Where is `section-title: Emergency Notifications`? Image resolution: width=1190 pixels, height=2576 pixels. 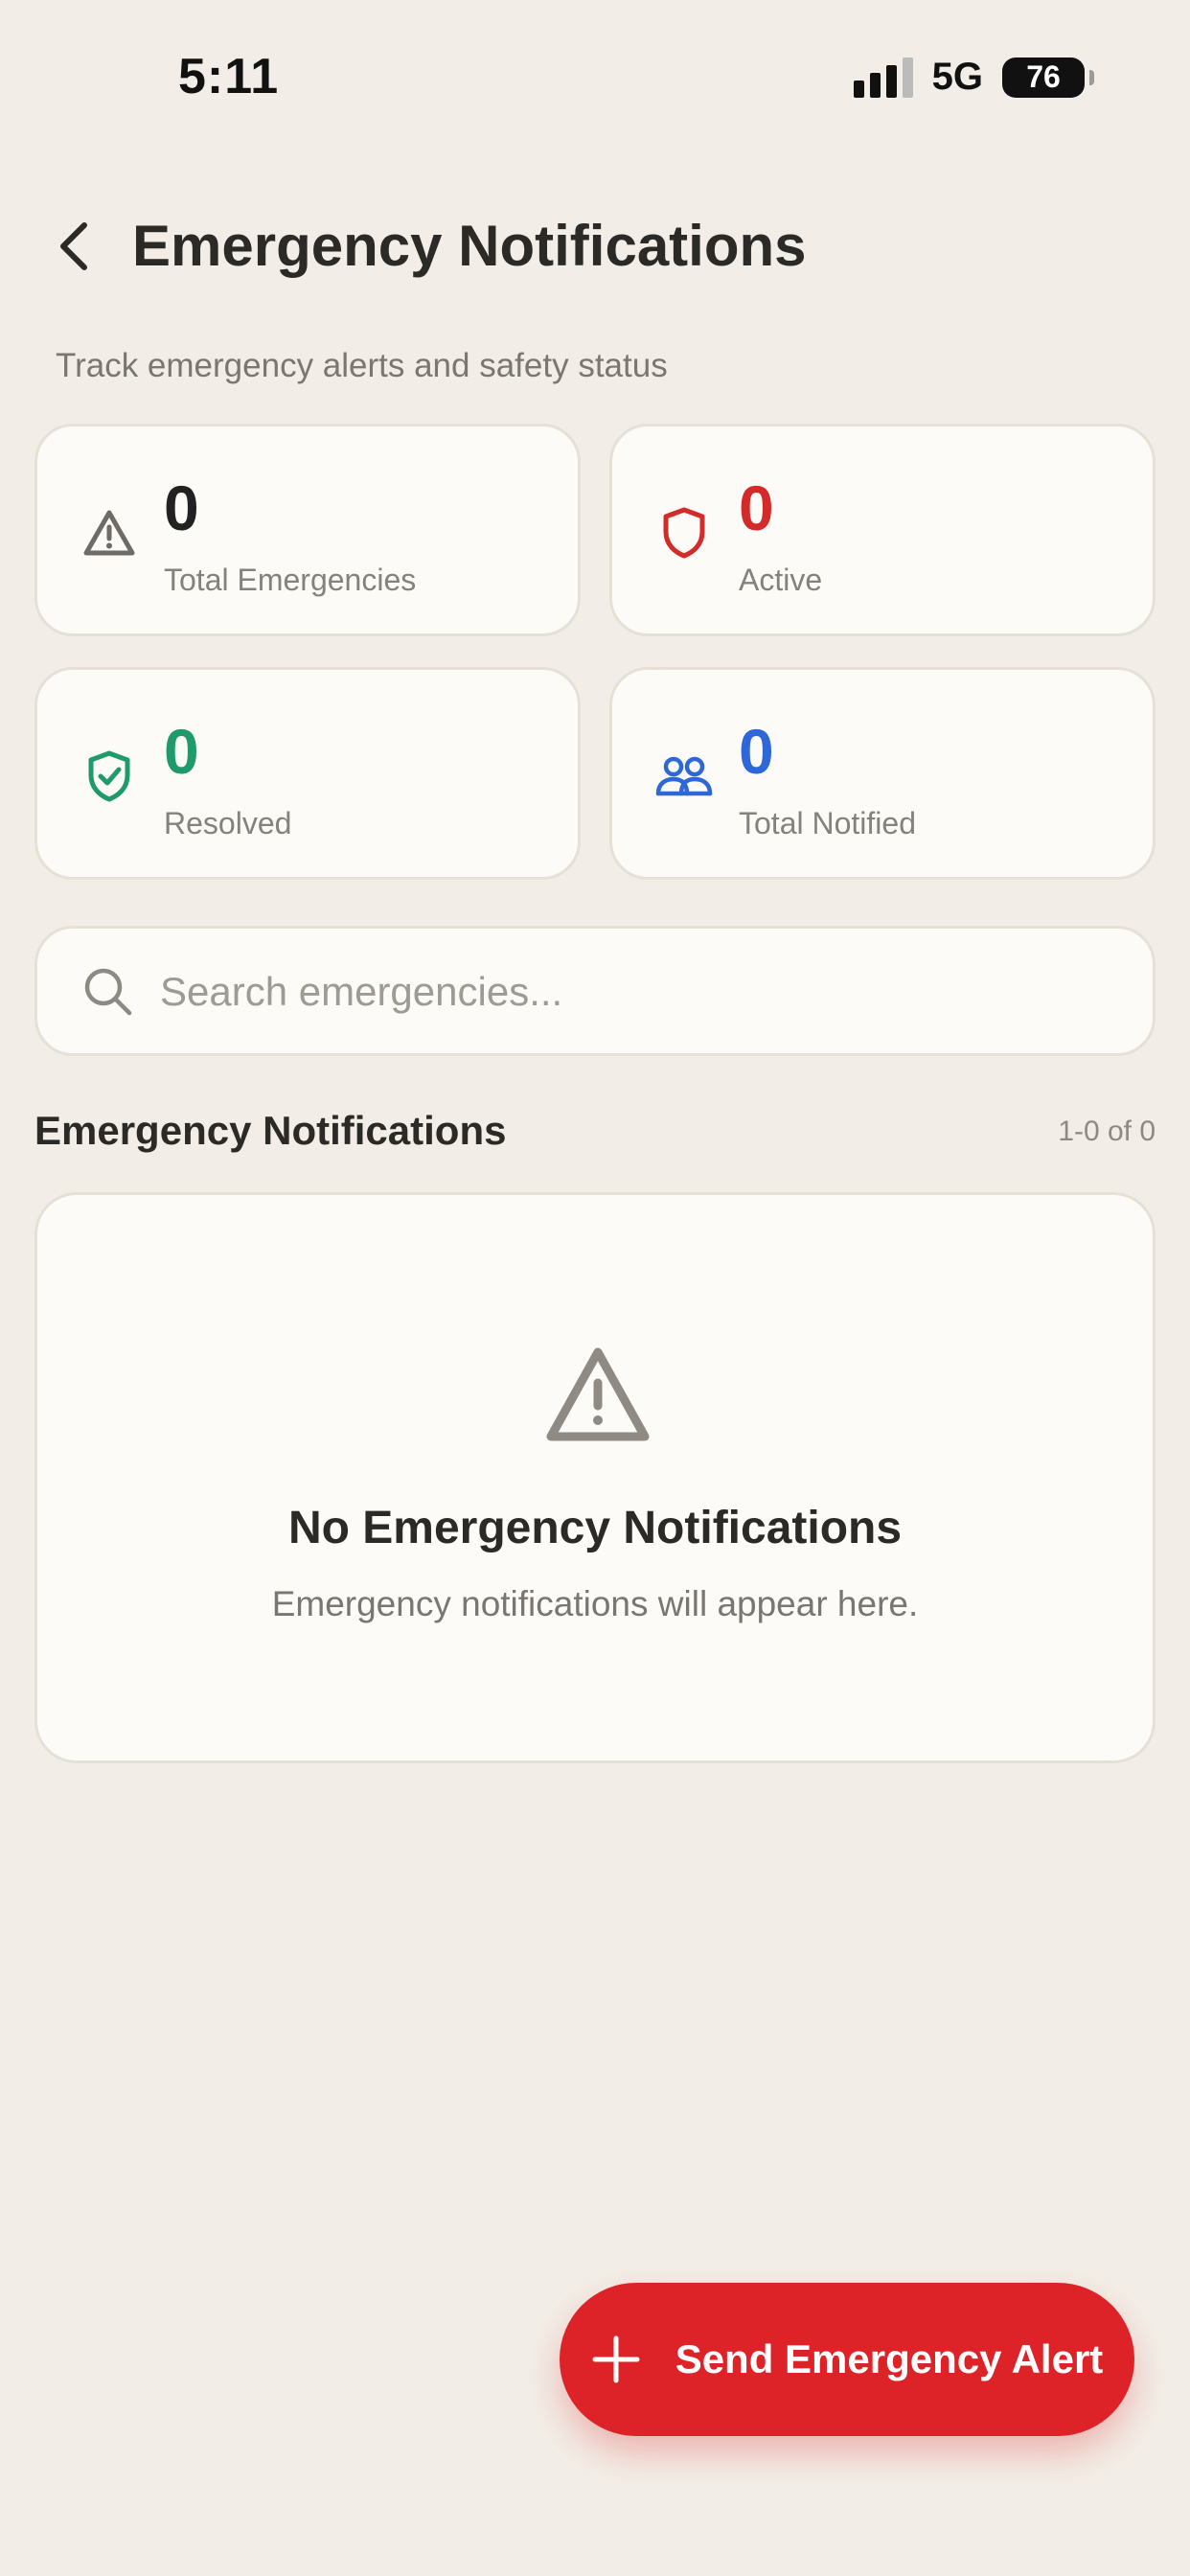 section-title: Emergency Notifications is located at coordinates (271, 1130).